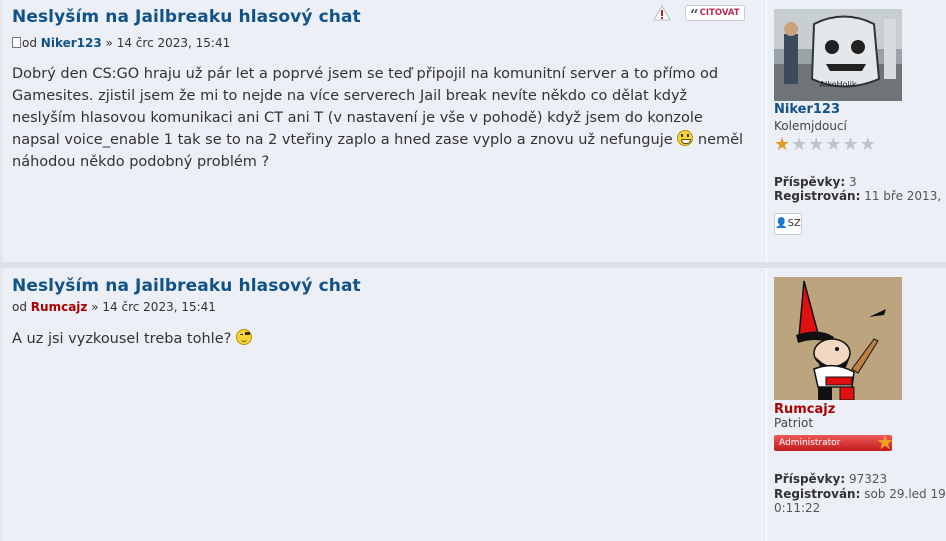  What do you see at coordinates (685, 138) in the screenshot?
I see `grin-smiley-icon` at bounding box center [685, 138].